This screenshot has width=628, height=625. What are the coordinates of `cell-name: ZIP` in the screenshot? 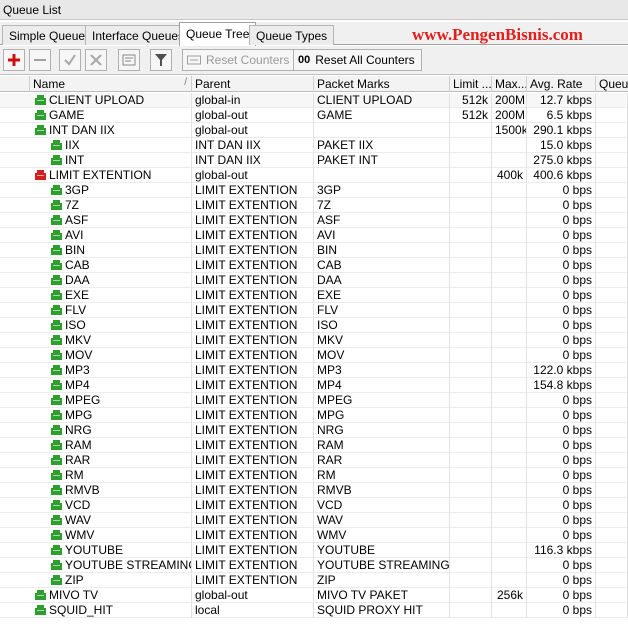 It's located at (111, 580).